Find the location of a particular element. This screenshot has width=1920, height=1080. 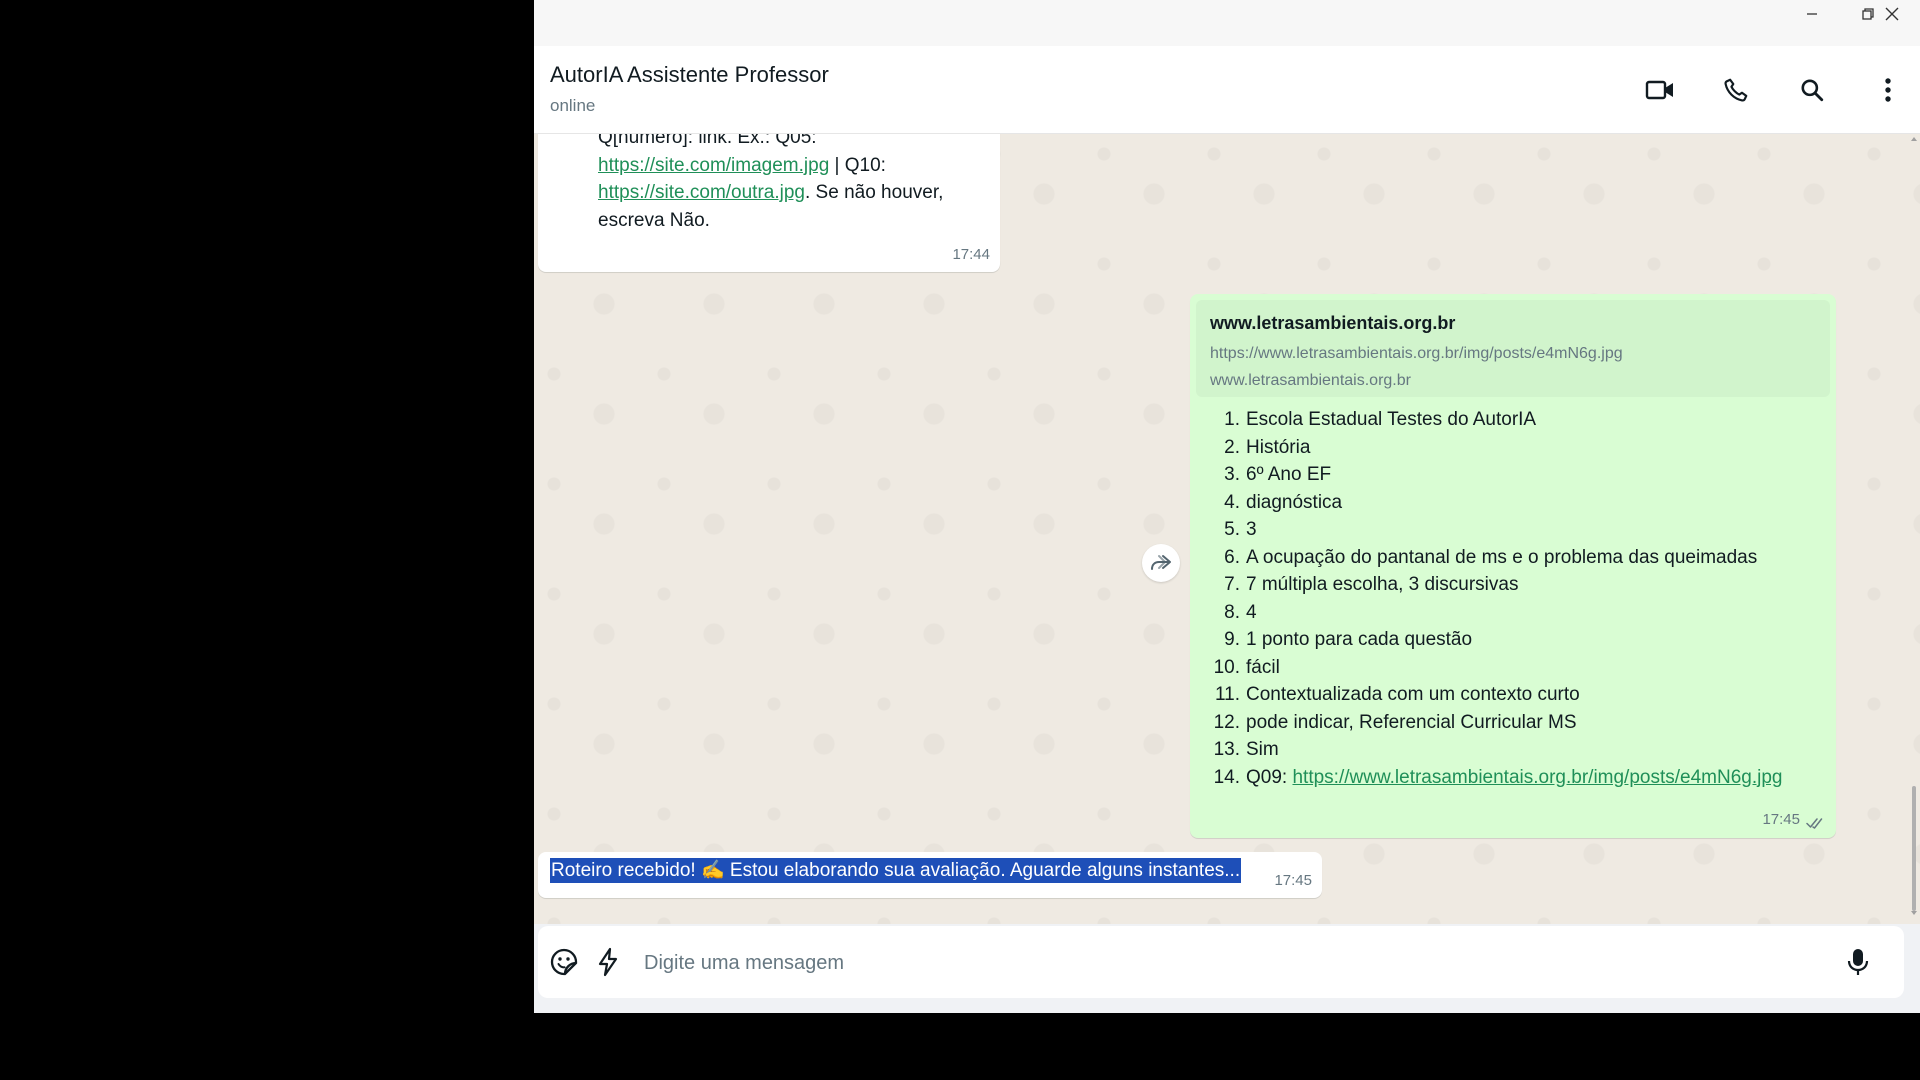

list-text: 1 ponto para cada questão is located at coordinates (1359, 639).